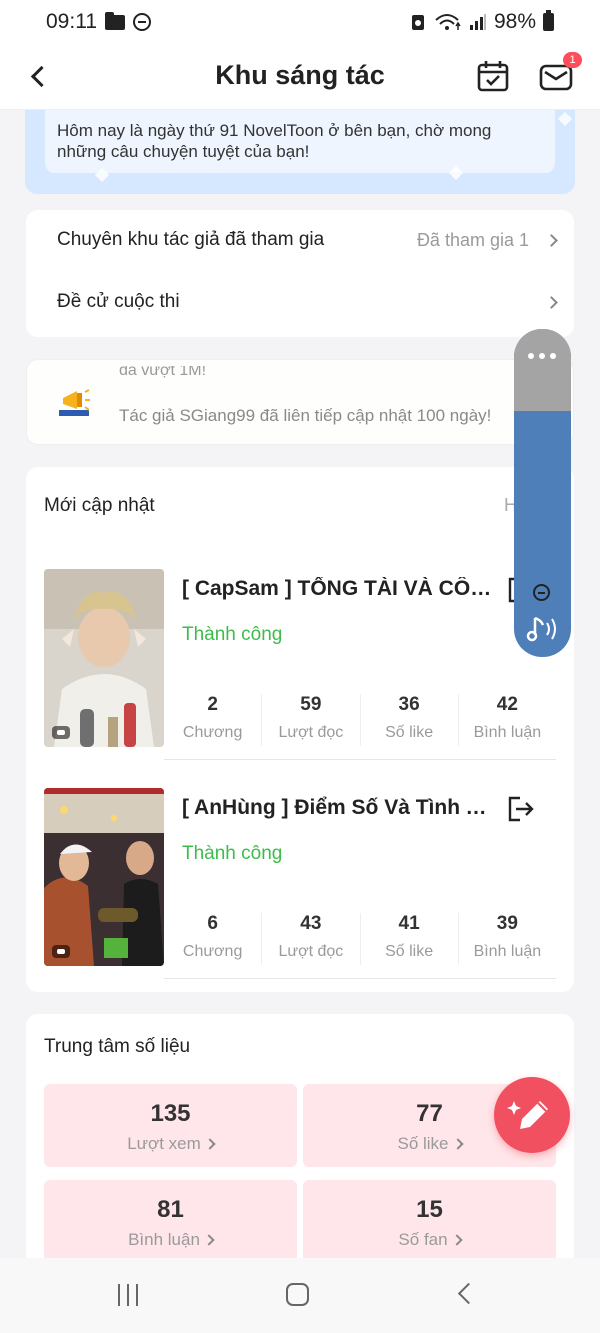  What do you see at coordinates (565, 119) in the screenshot?
I see `sparkle-icon` at bounding box center [565, 119].